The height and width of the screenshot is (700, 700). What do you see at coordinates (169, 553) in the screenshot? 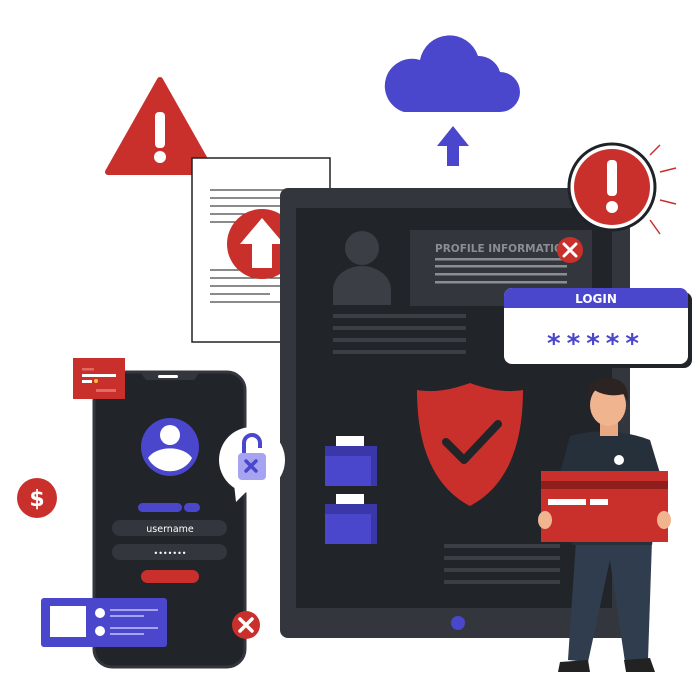
I see `password-text: •••••••` at bounding box center [169, 553].